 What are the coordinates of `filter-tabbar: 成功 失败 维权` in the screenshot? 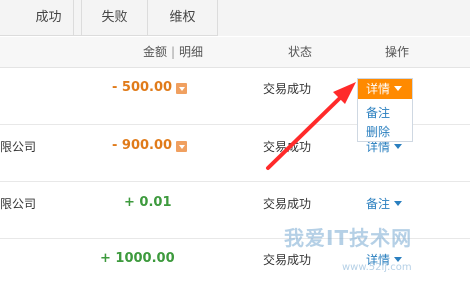 It's located at (235, 18).